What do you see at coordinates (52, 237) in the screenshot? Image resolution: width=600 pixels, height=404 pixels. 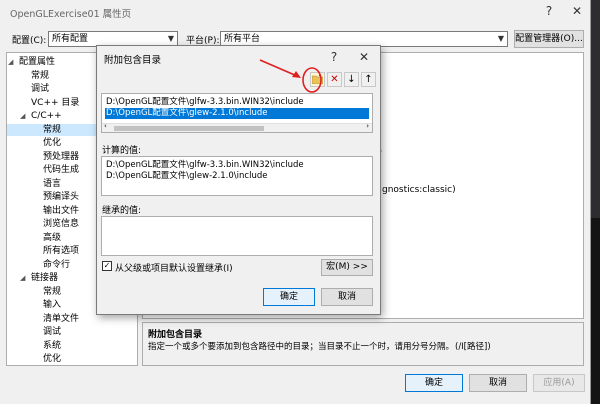 I see `tree-item-label: 高级` at bounding box center [52, 237].